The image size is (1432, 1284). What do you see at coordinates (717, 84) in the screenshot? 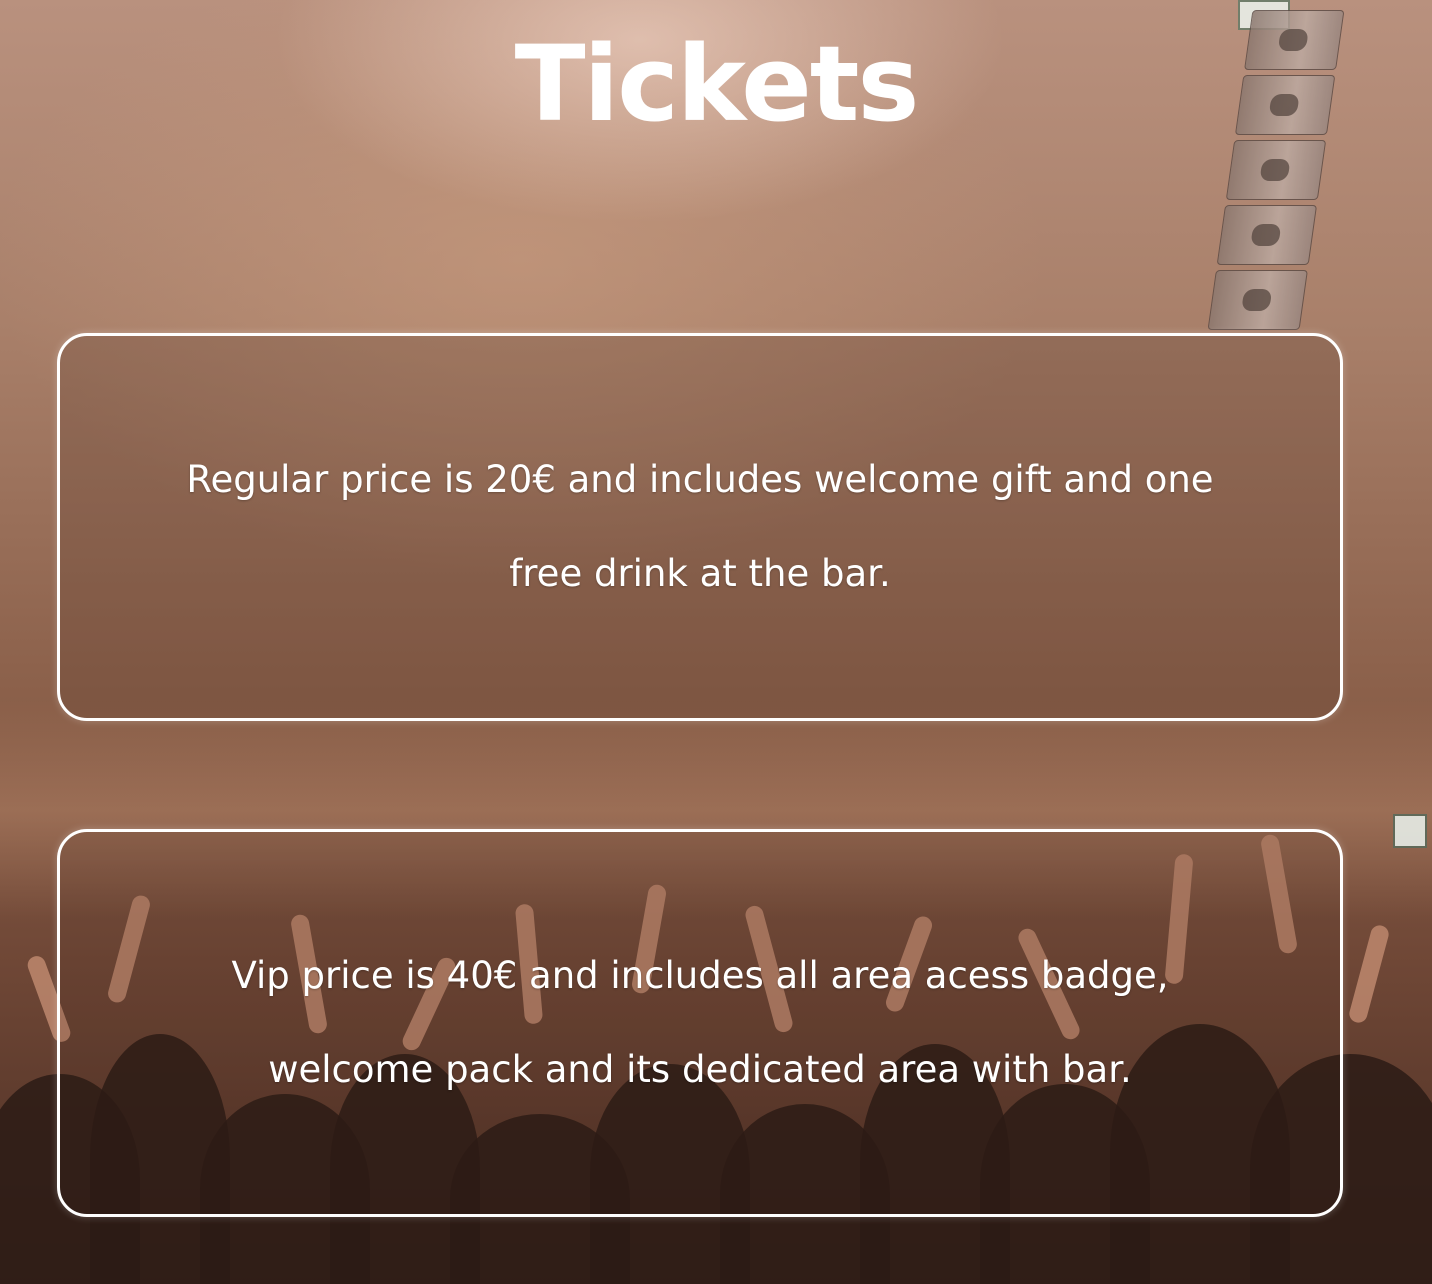
I see `page-title: Tickets` at bounding box center [717, 84].